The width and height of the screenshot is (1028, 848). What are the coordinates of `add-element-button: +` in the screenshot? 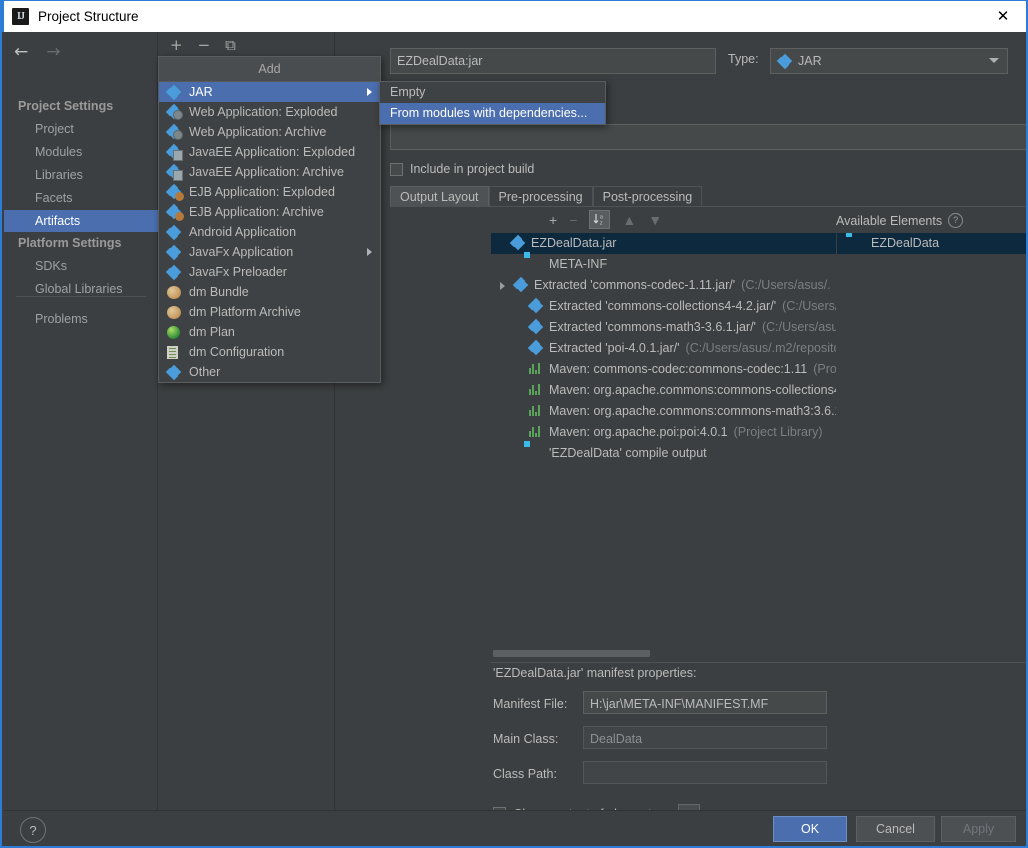 It's located at (553, 220).